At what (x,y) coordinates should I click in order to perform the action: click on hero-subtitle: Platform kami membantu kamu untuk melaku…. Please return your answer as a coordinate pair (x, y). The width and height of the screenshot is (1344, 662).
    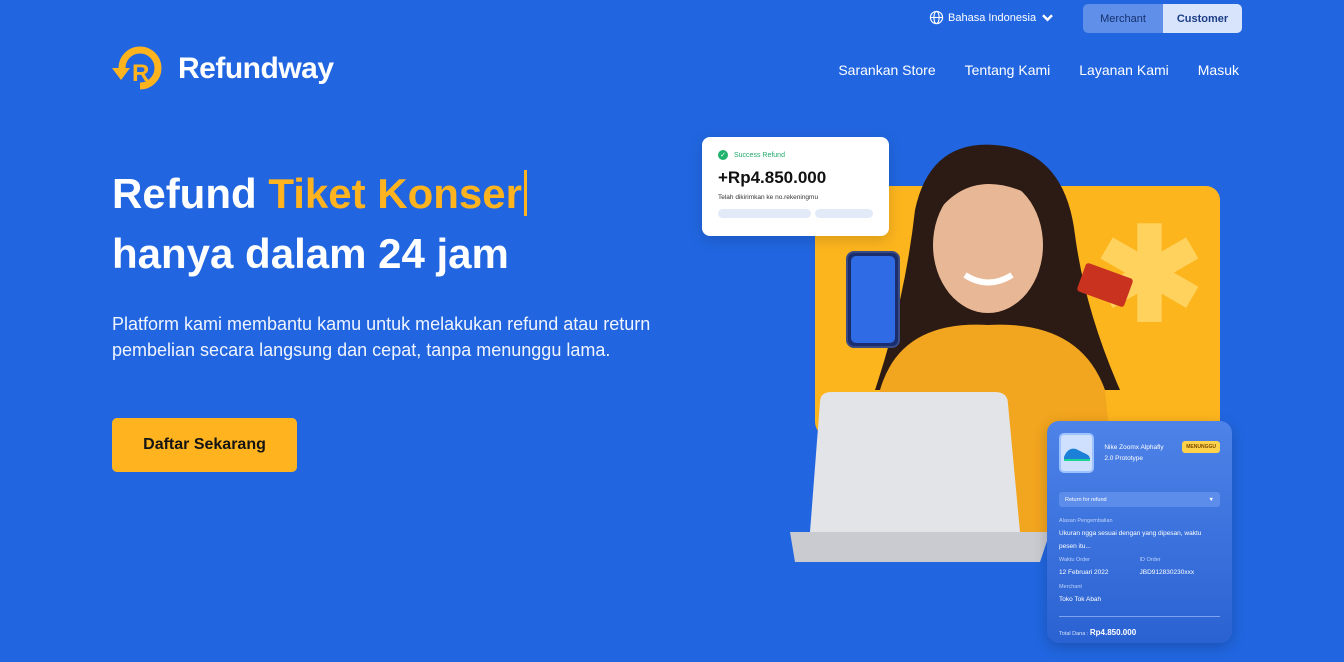
    Looking at the image, I should click on (381, 337).